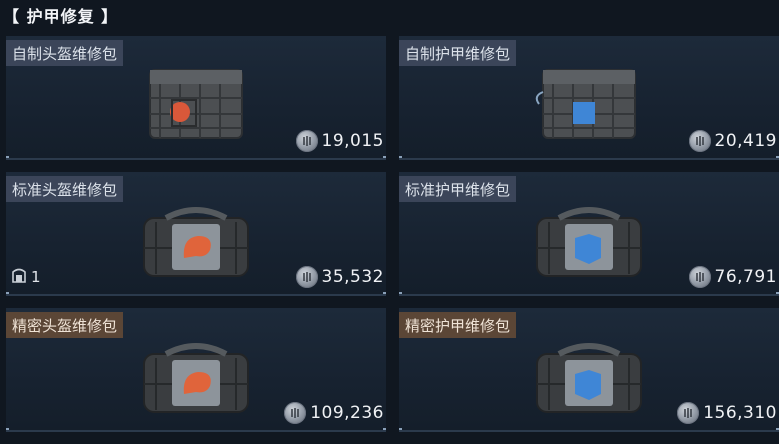 This screenshot has height=444, width=779. I want to click on item-name: 标准头盔维修包, so click(65, 189).